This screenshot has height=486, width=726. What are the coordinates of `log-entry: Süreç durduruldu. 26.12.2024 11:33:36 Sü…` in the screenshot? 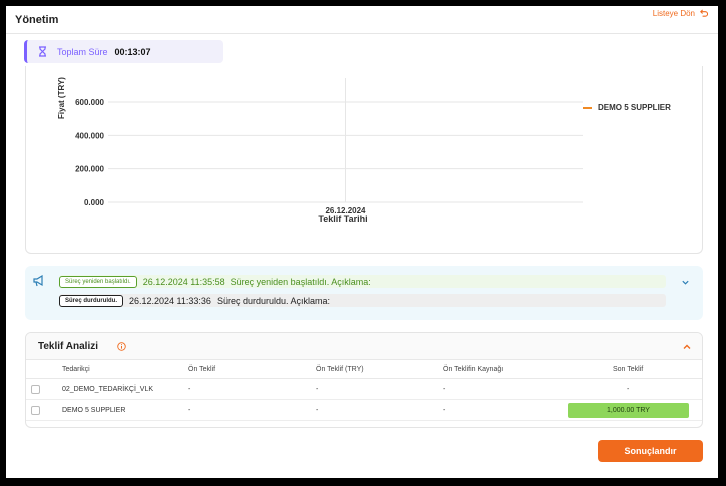 It's located at (362, 300).